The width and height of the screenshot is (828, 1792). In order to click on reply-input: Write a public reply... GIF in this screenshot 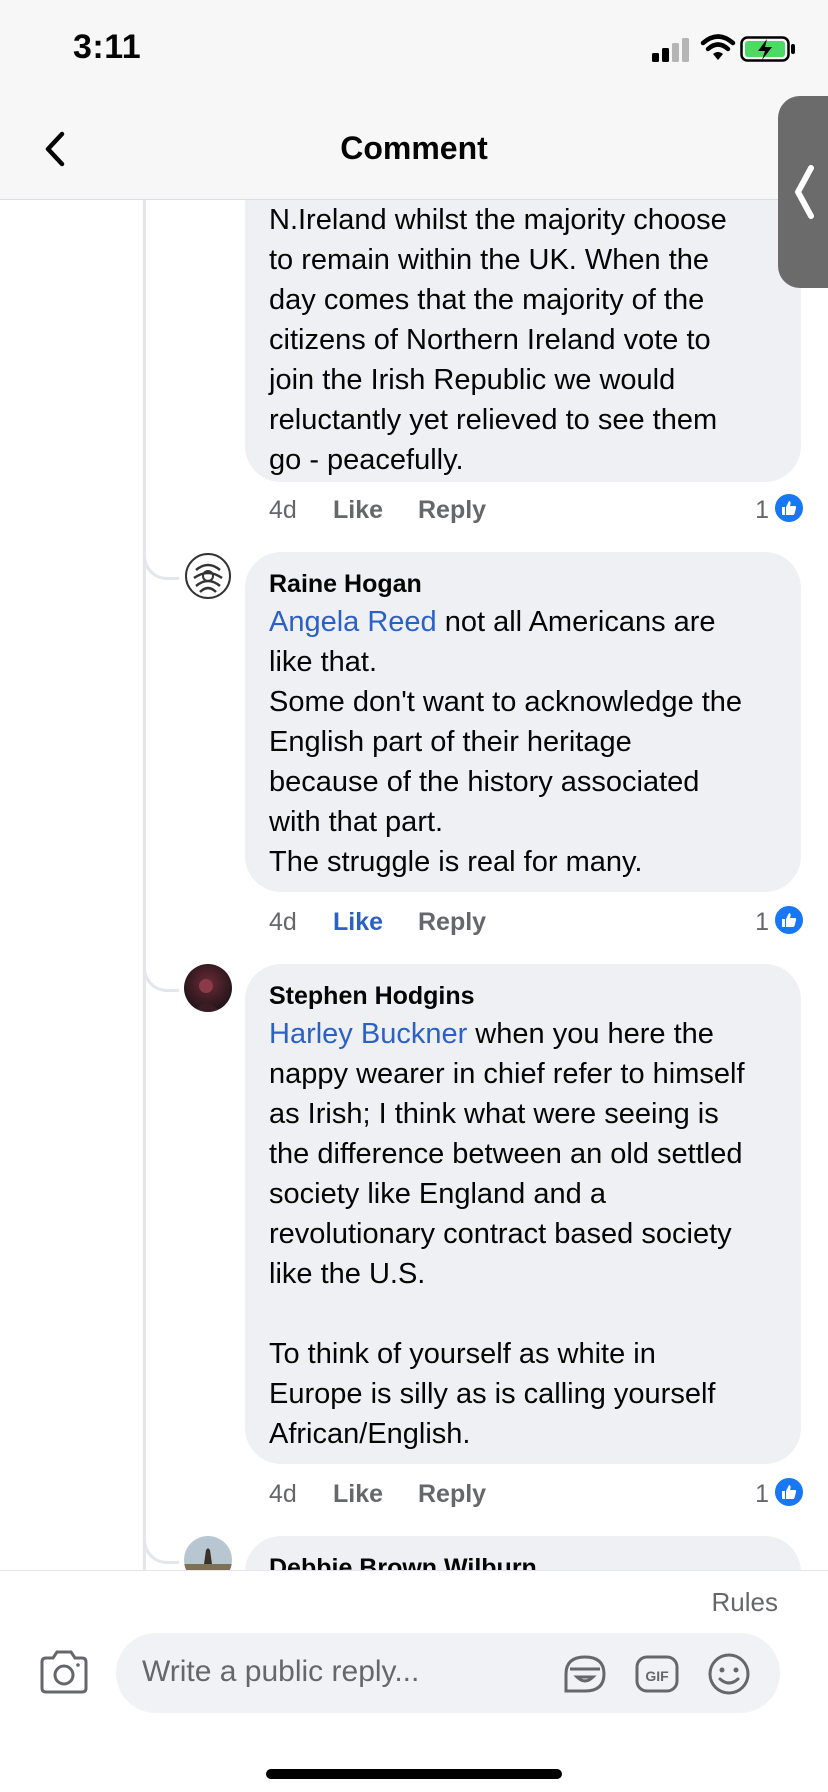, I will do `click(448, 1673)`.